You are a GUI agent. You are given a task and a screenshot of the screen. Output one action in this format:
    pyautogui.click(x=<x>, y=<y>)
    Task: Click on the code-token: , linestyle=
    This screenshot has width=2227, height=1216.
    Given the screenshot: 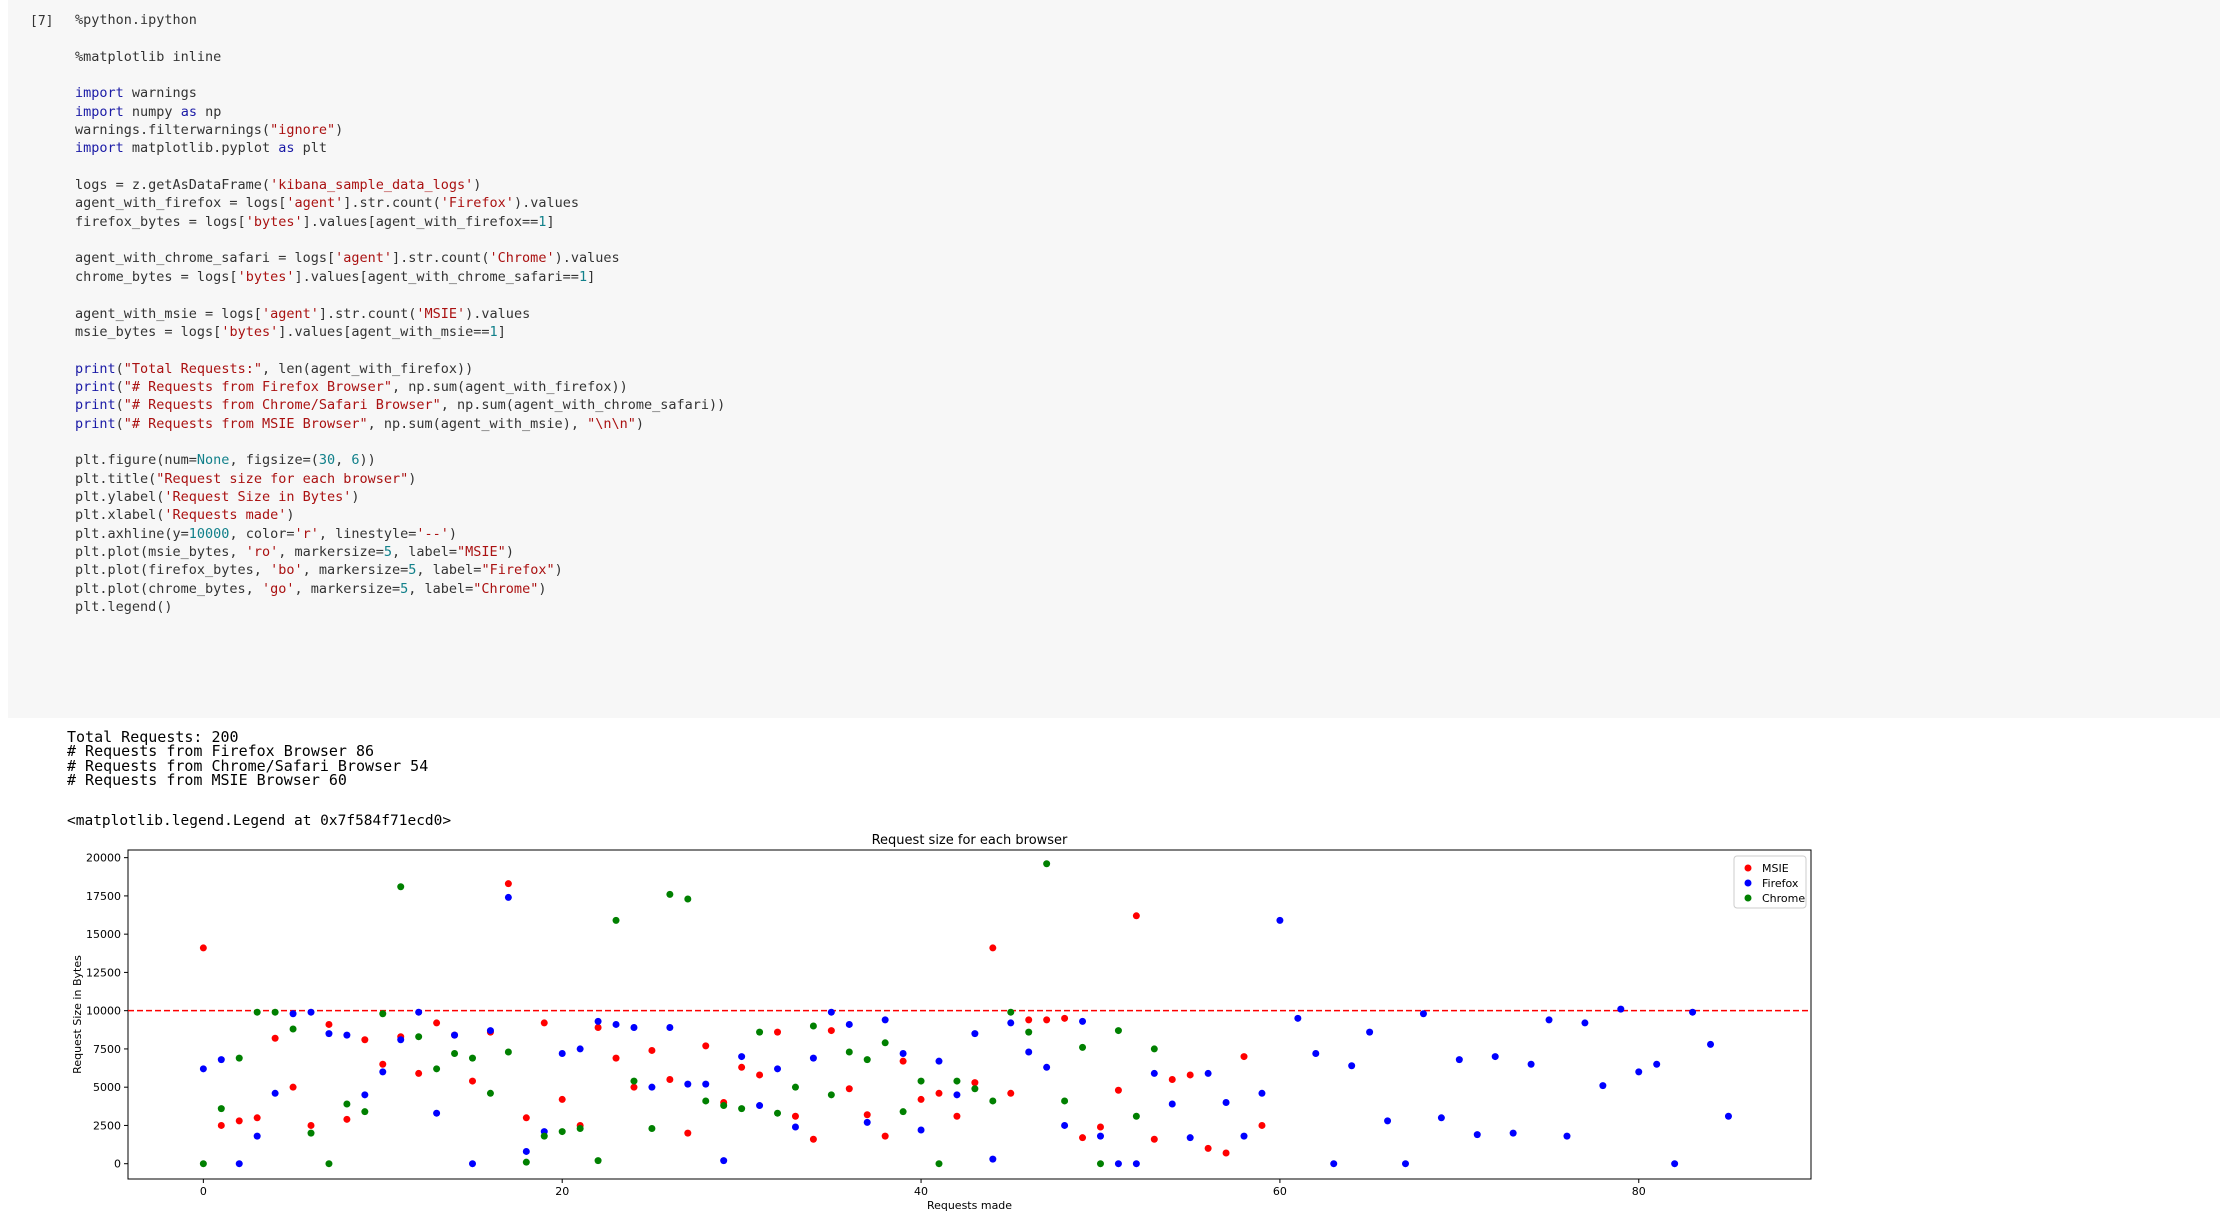 What is the action you would take?
    pyautogui.click(x=367, y=533)
    